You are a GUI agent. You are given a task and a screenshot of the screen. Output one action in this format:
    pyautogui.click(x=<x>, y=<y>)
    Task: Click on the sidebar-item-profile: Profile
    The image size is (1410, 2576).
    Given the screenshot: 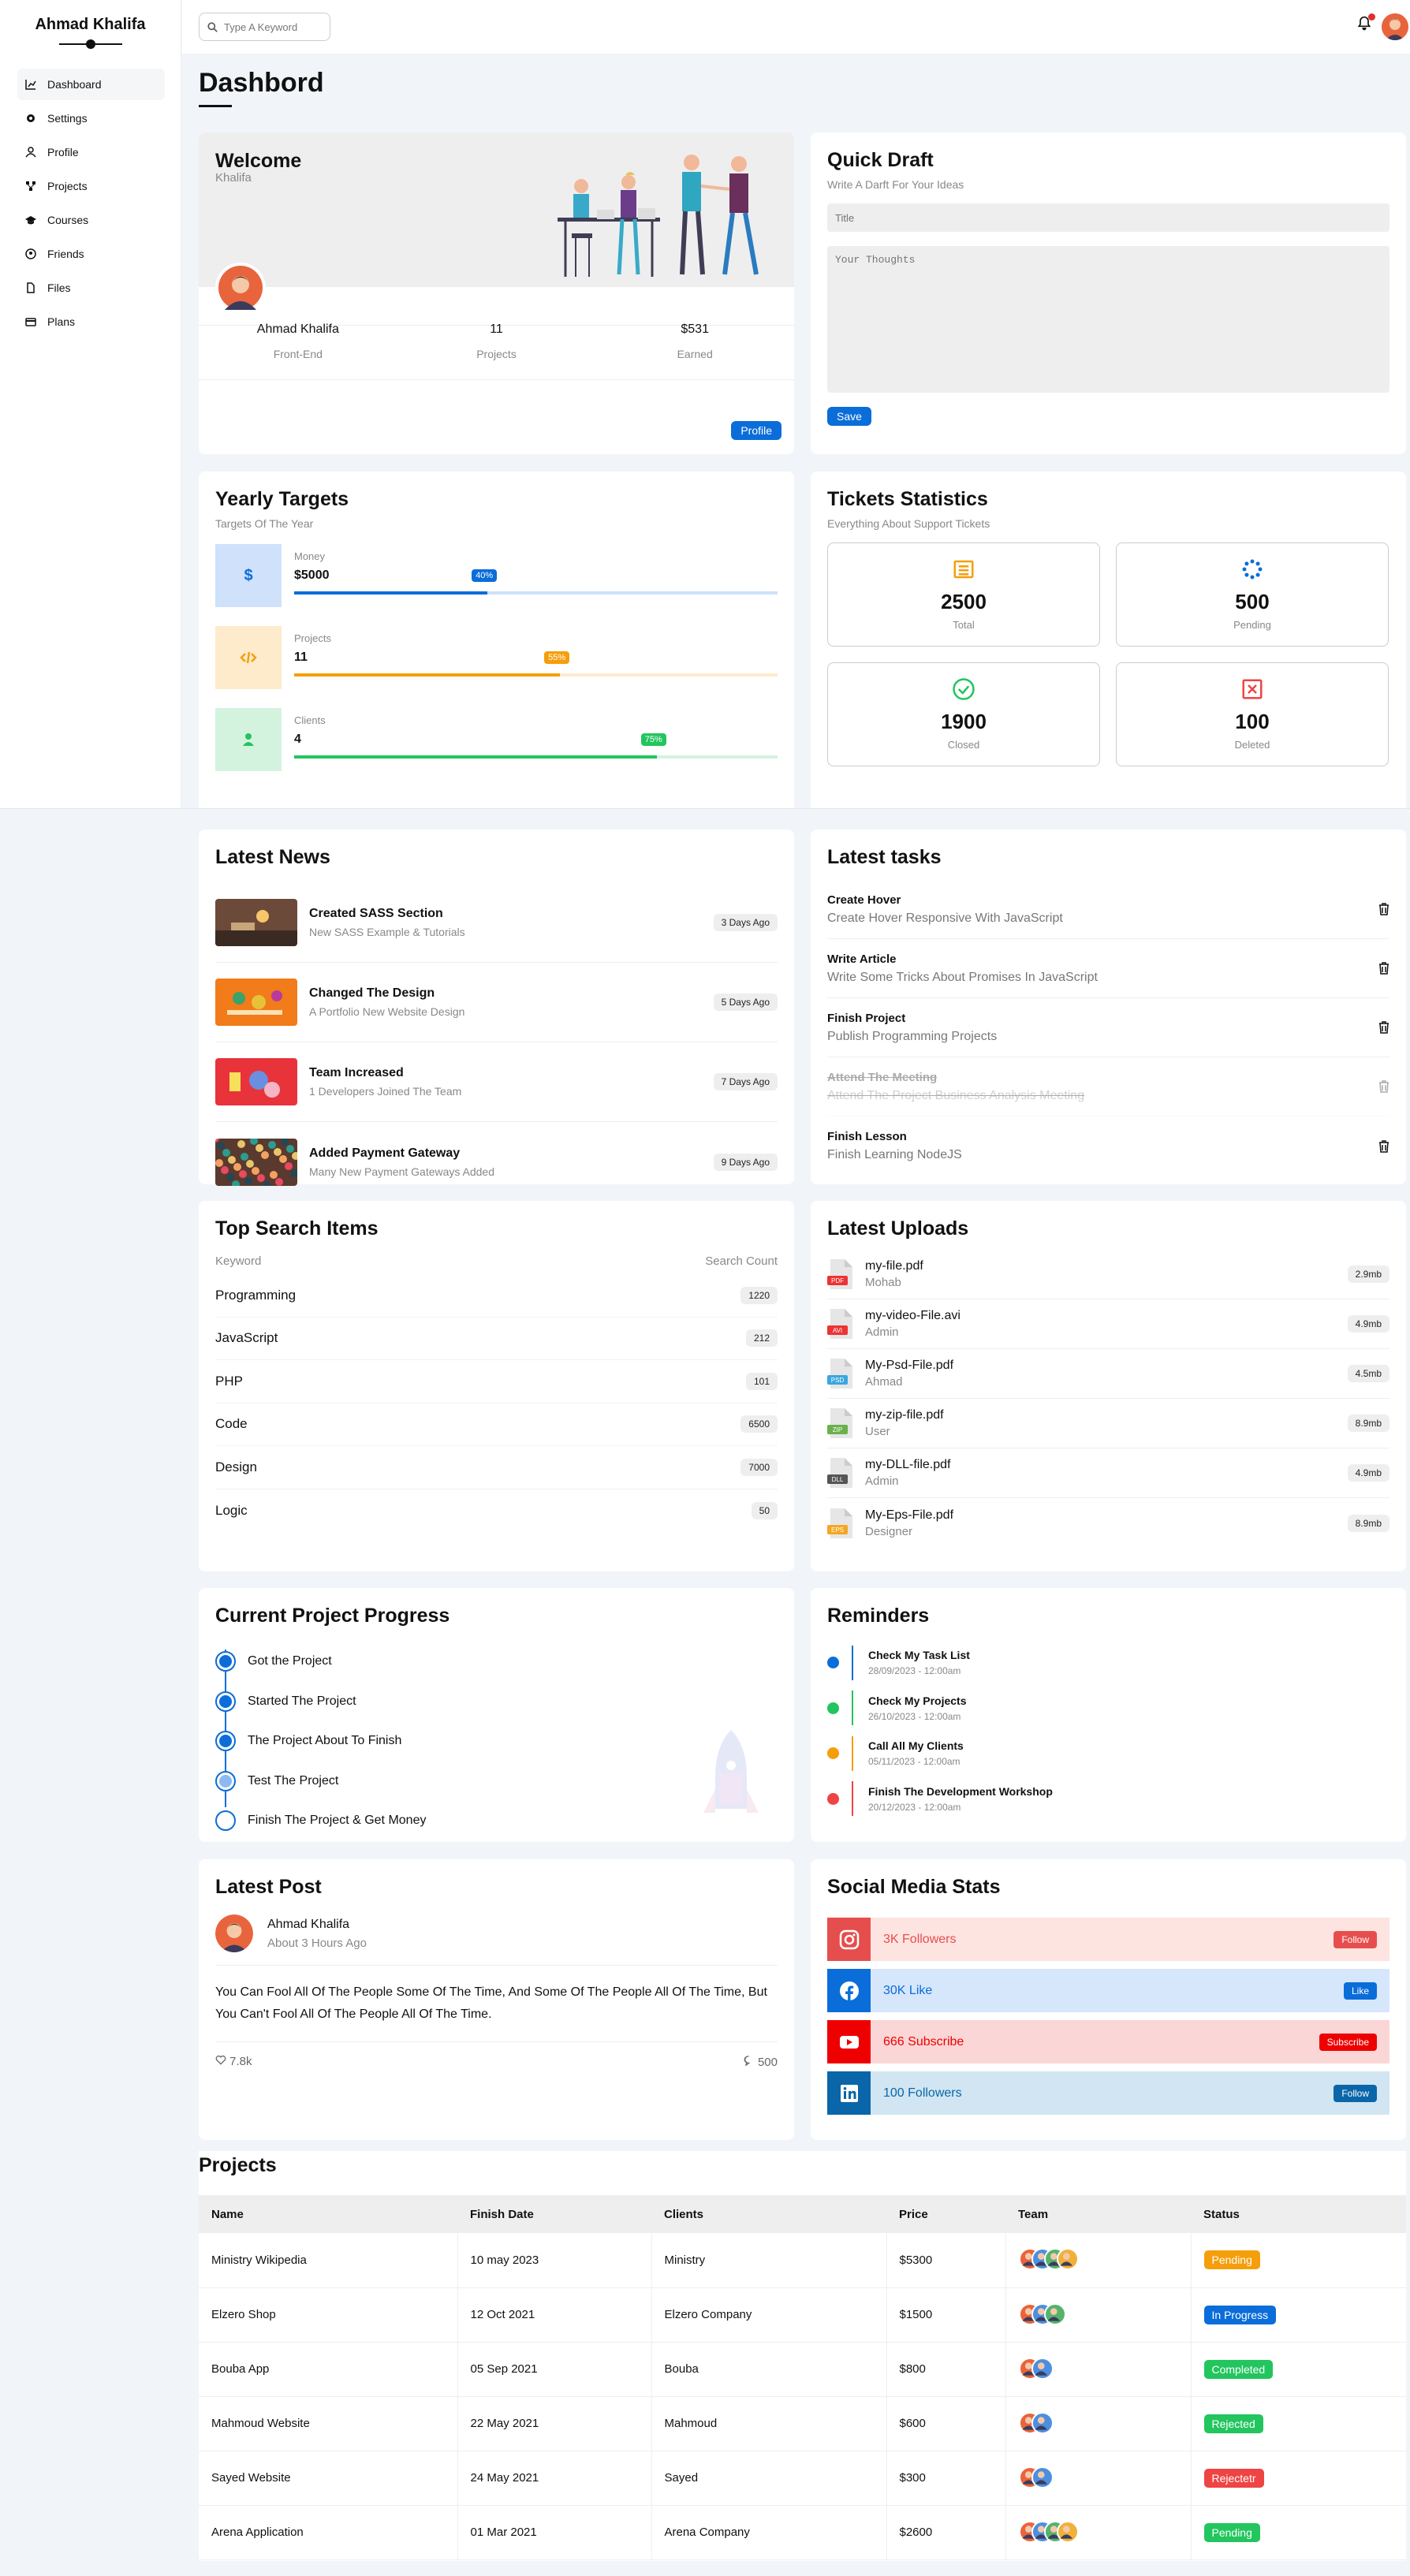 What is the action you would take?
    pyautogui.click(x=91, y=152)
    